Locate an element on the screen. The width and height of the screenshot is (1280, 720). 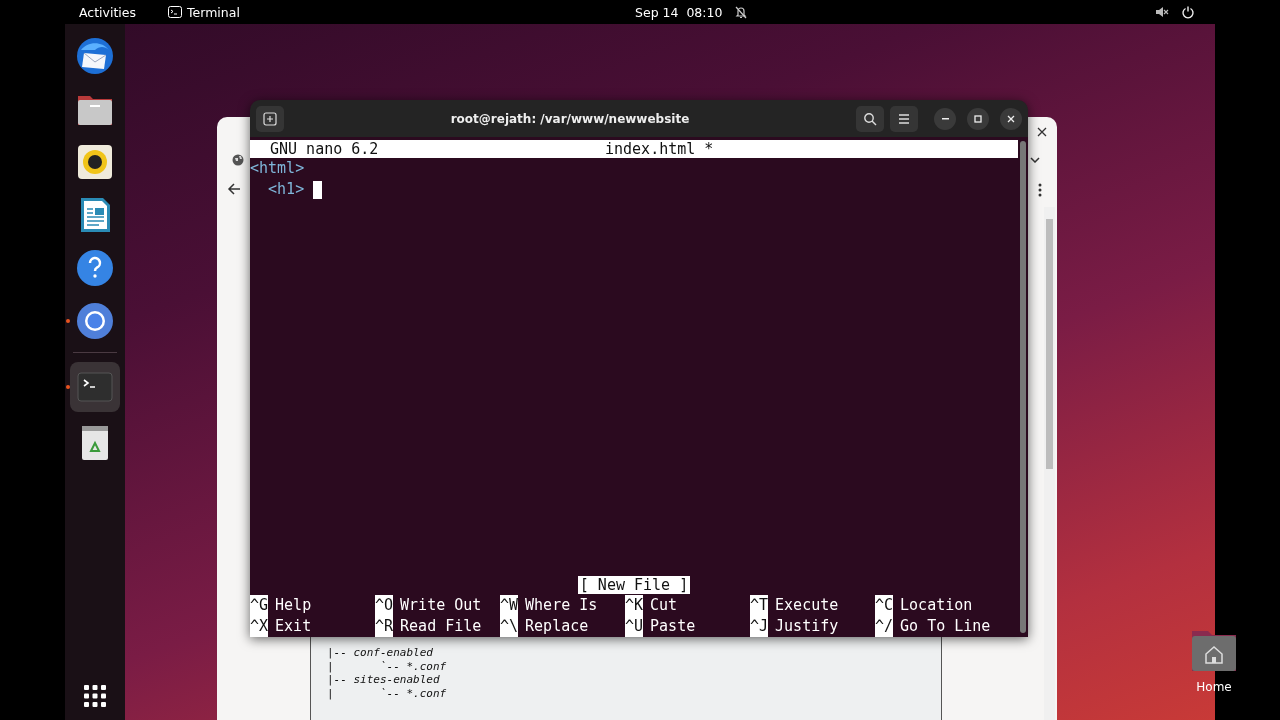
maximize-button is located at coordinates (978, 118).